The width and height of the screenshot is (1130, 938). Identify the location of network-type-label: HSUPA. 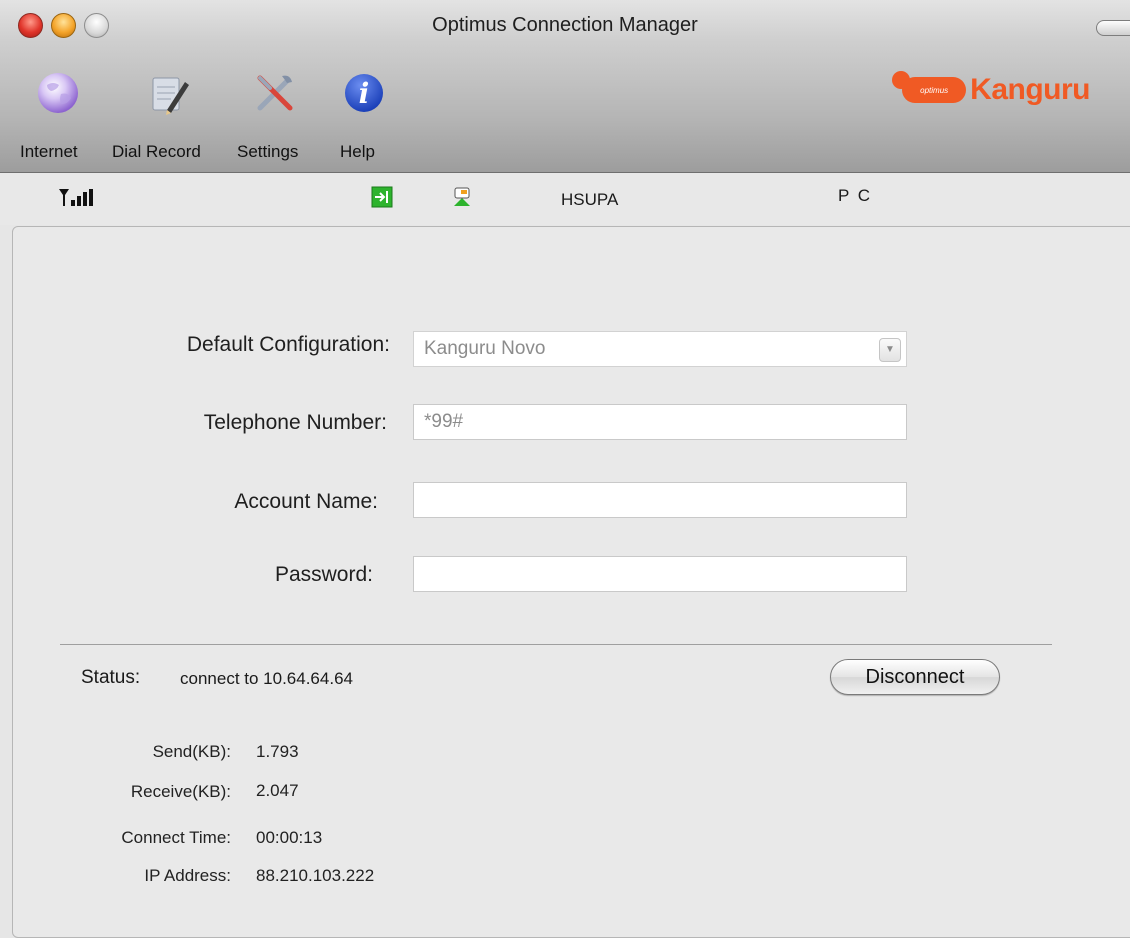
(590, 199).